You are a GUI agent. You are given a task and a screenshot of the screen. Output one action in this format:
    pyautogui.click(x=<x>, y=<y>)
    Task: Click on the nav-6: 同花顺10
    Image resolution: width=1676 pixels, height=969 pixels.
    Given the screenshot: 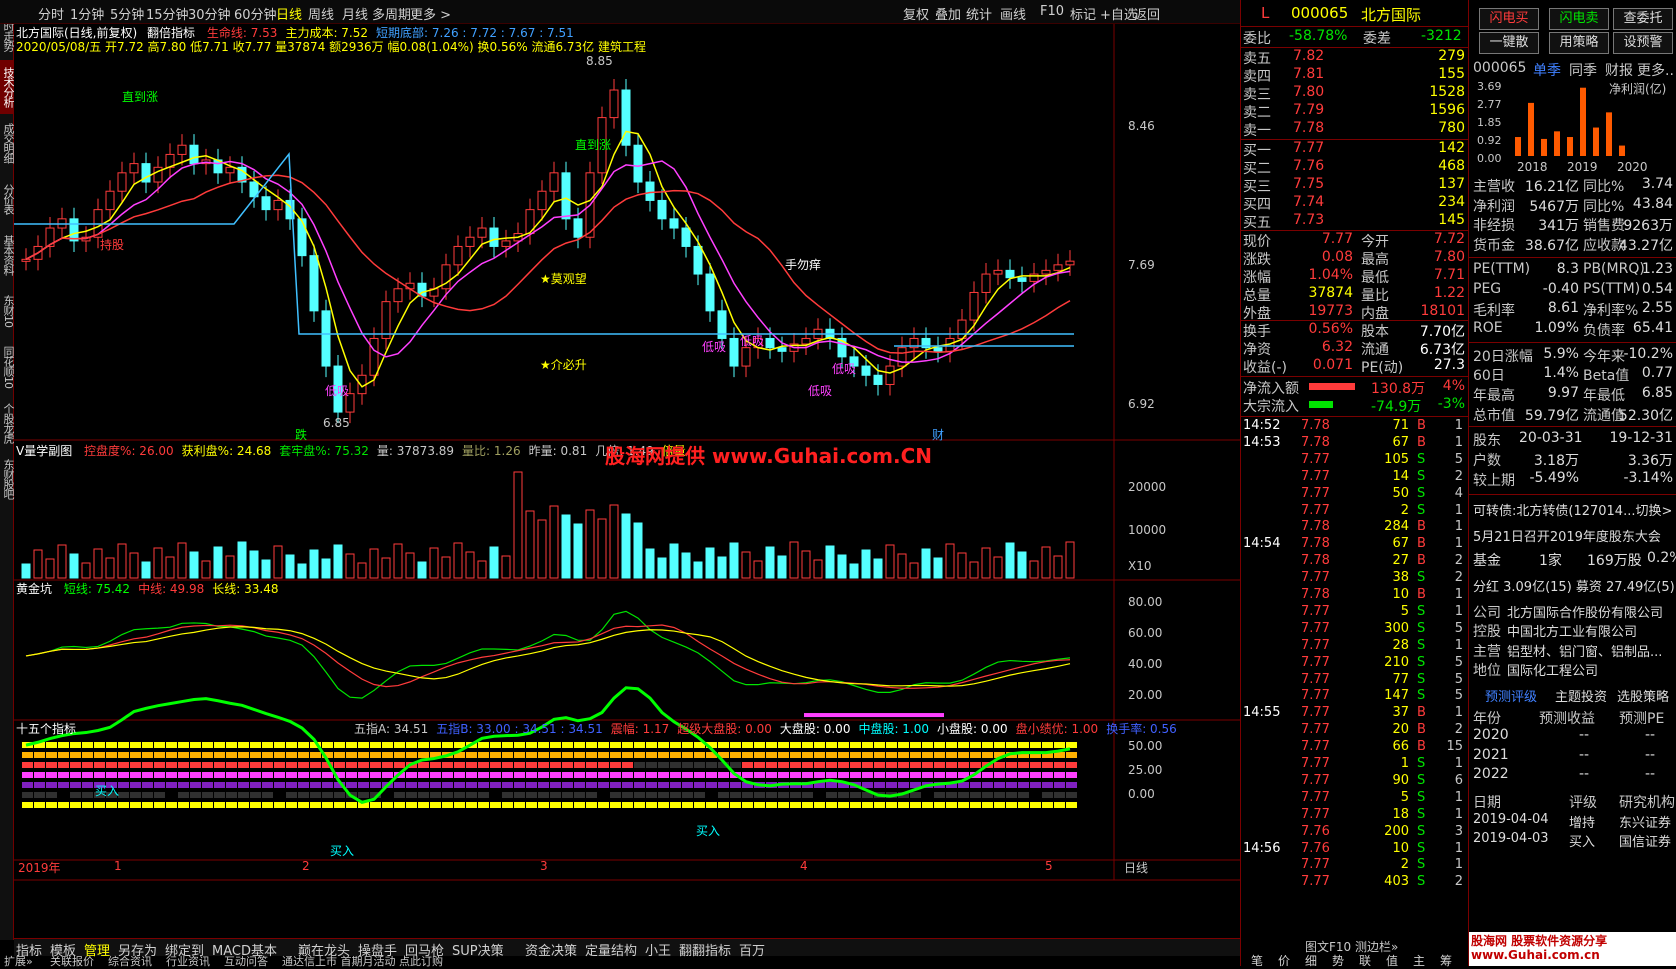 What is the action you would take?
    pyautogui.click(x=7, y=367)
    